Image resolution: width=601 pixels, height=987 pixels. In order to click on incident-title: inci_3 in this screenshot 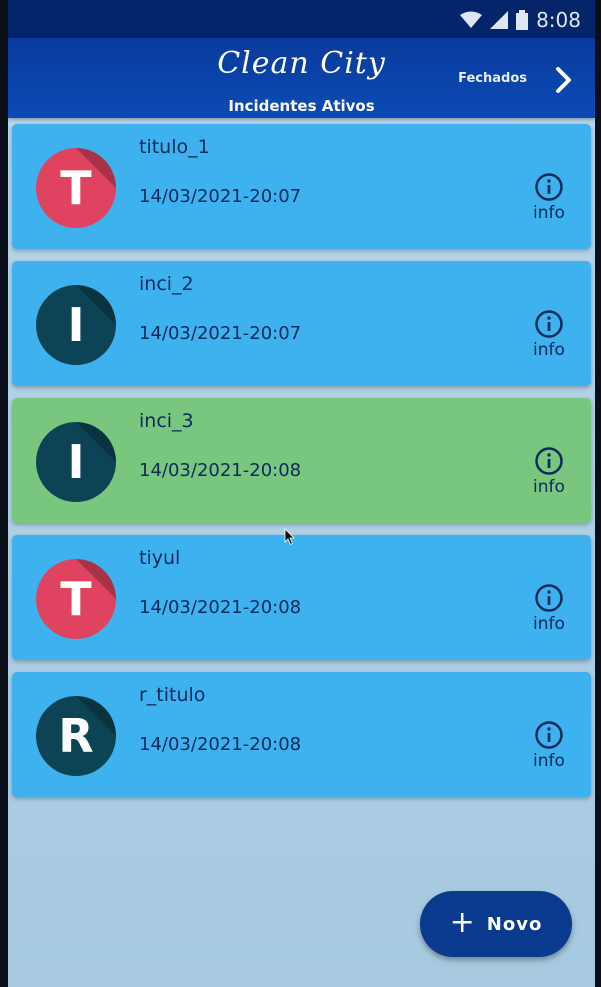, I will do `click(166, 421)`.